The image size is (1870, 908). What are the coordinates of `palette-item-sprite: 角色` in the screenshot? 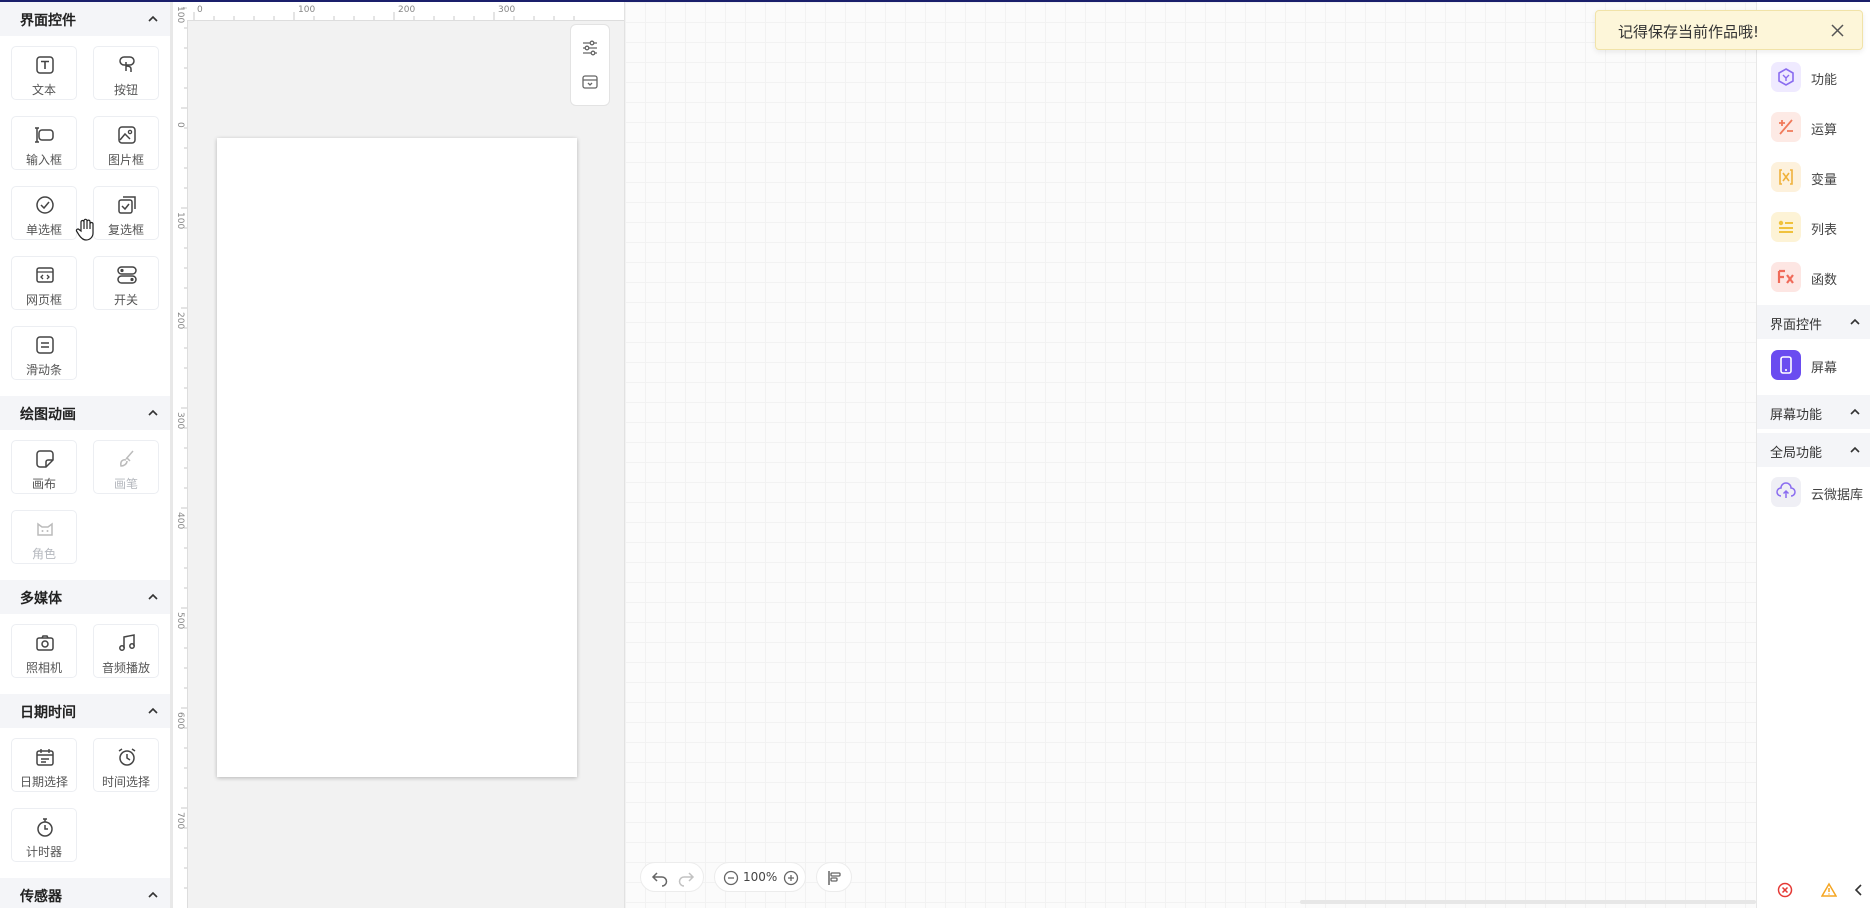 It's located at (44, 537).